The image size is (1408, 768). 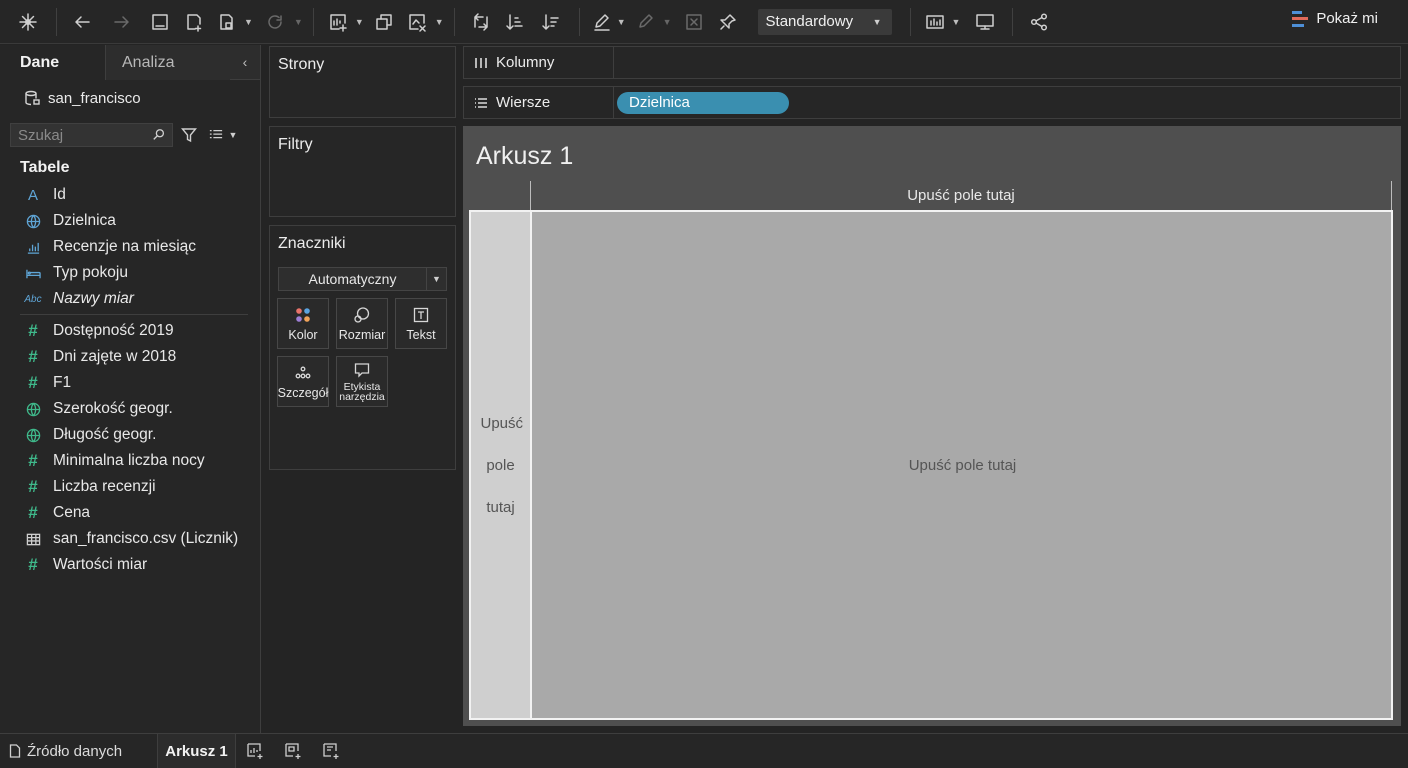 I want to click on field-nazwy-miar: Abc Nazwy miar, so click(x=130, y=299).